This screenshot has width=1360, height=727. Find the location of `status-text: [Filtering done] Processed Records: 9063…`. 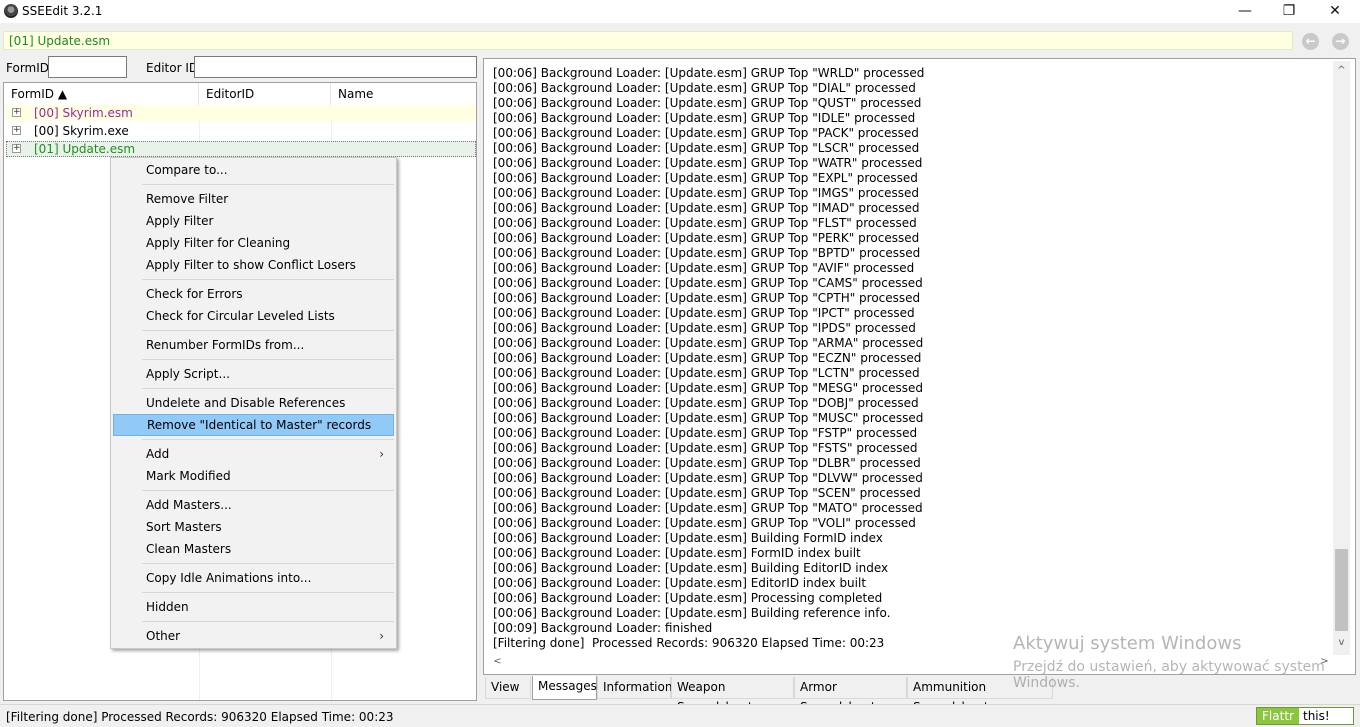

status-text: [Filtering done] Processed Records: 9063… is located at coordinates (200, 717).